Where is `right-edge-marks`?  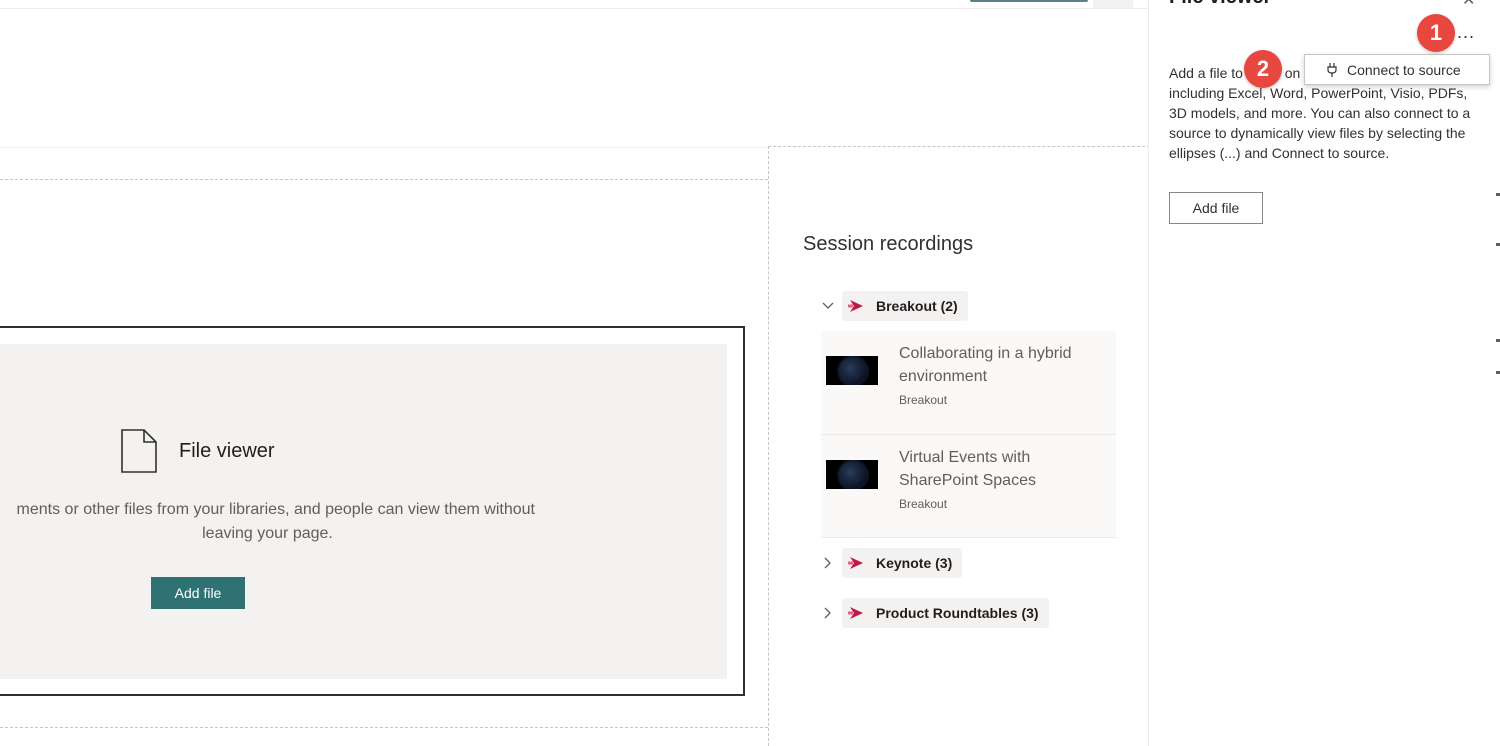 right-edge-marks is located at coordinates (1498, 373).